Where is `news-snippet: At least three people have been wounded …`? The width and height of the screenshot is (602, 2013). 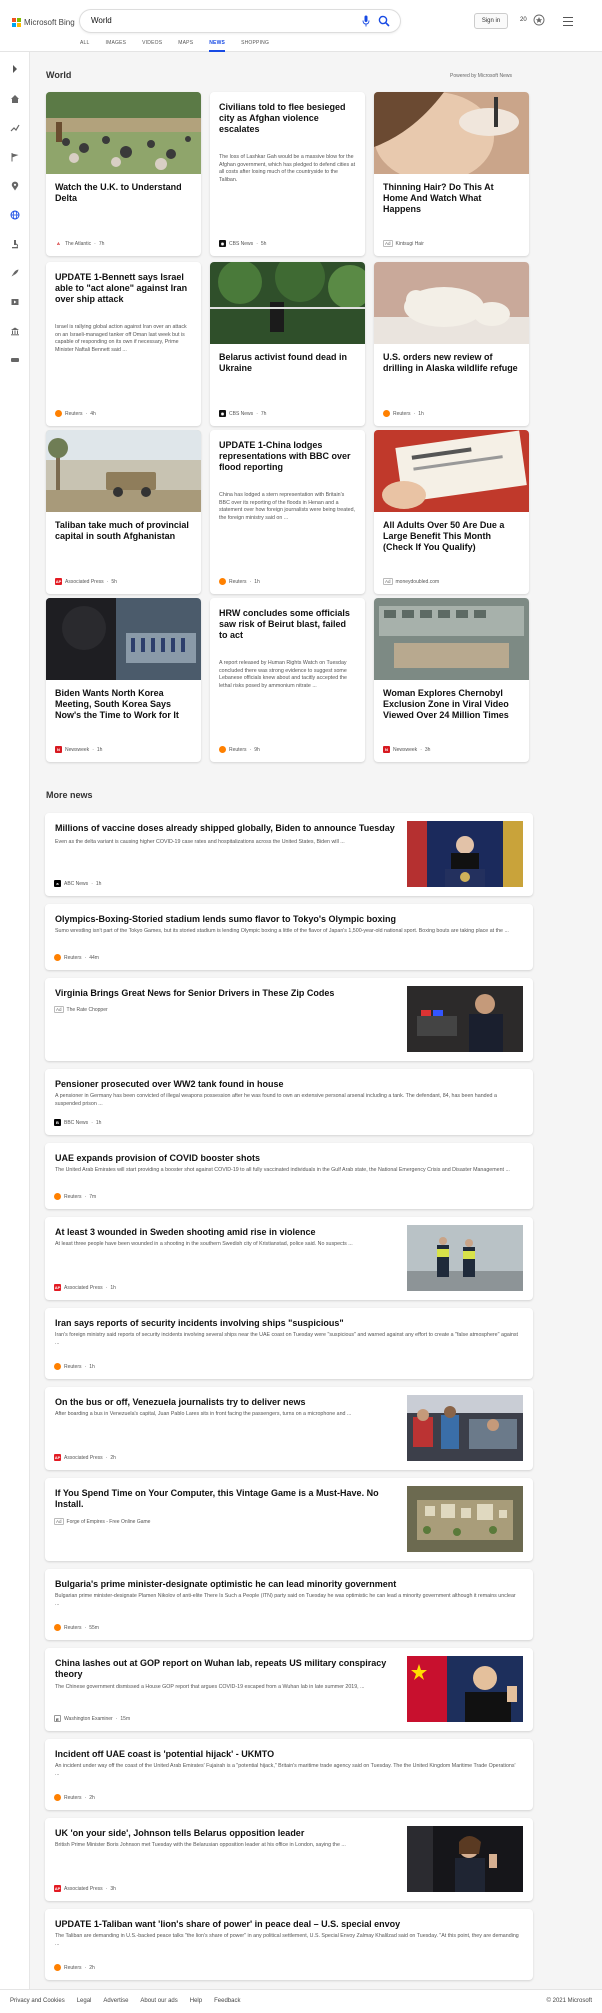
news-snippet: At least three people have been wounded … is located at coordinates (204, 1244).